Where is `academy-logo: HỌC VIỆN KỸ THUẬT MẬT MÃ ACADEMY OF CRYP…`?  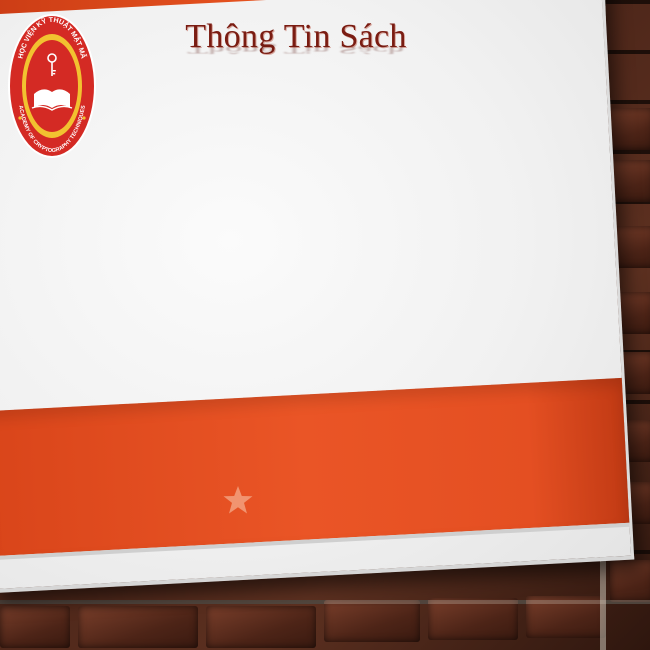
academy-logo: HỌC VIỆN KỸ THUẬT MẬT MÃ ACADEMY OF CRYP… is located at coordinates (52, 86).